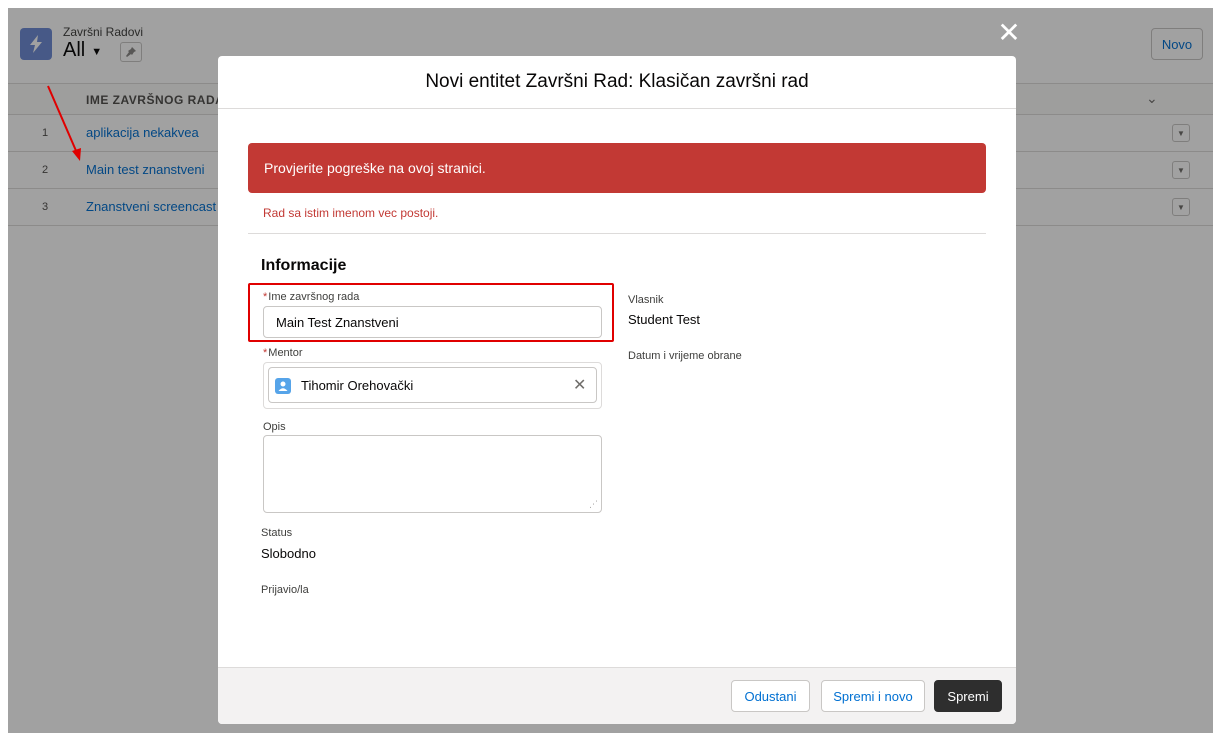 The width and height of the screenshot is (1213, 753). What do you see at coordinates (770, 696) in the screenshot?
I see `cancel-button: Odustani` at bounding box center [770, 696].